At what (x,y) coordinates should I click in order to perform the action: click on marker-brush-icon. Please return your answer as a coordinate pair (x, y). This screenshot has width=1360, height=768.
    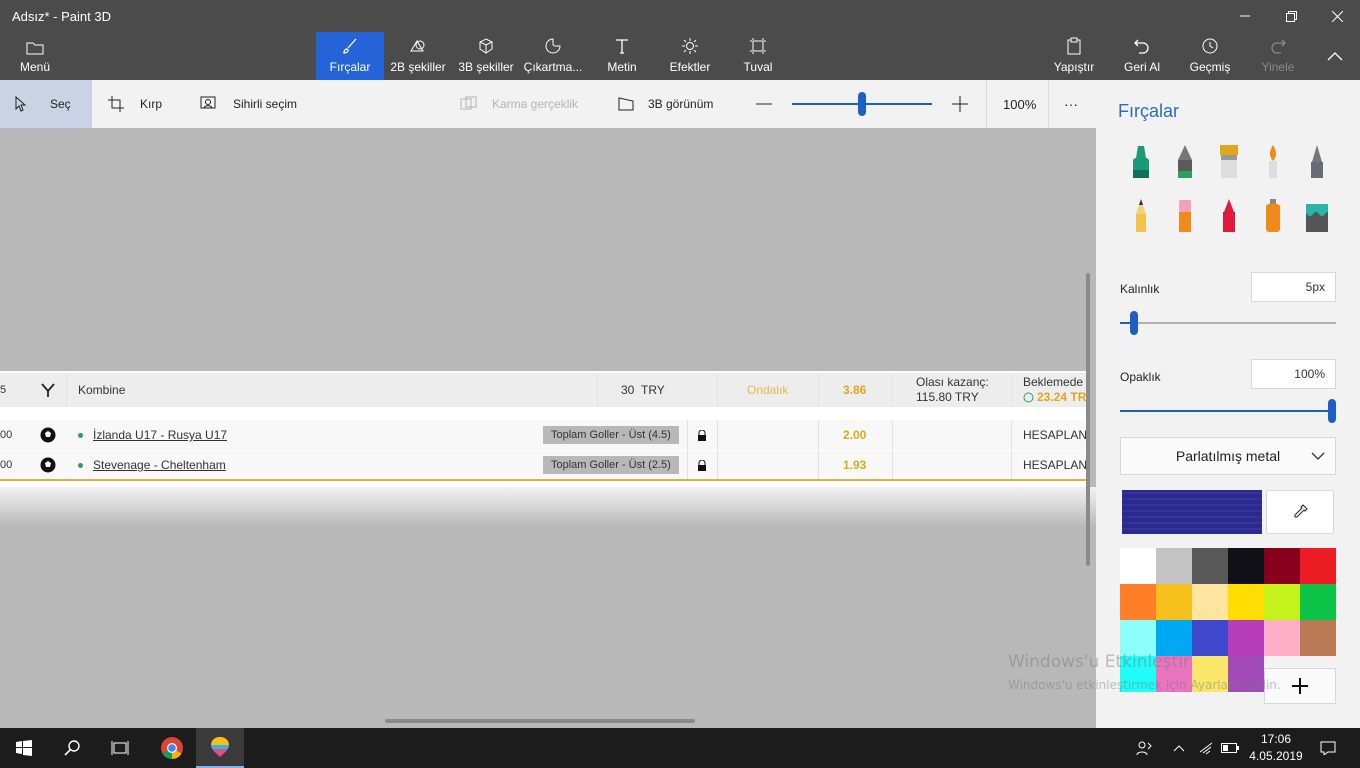
    Looking at the image, I should click on (1141, 162).